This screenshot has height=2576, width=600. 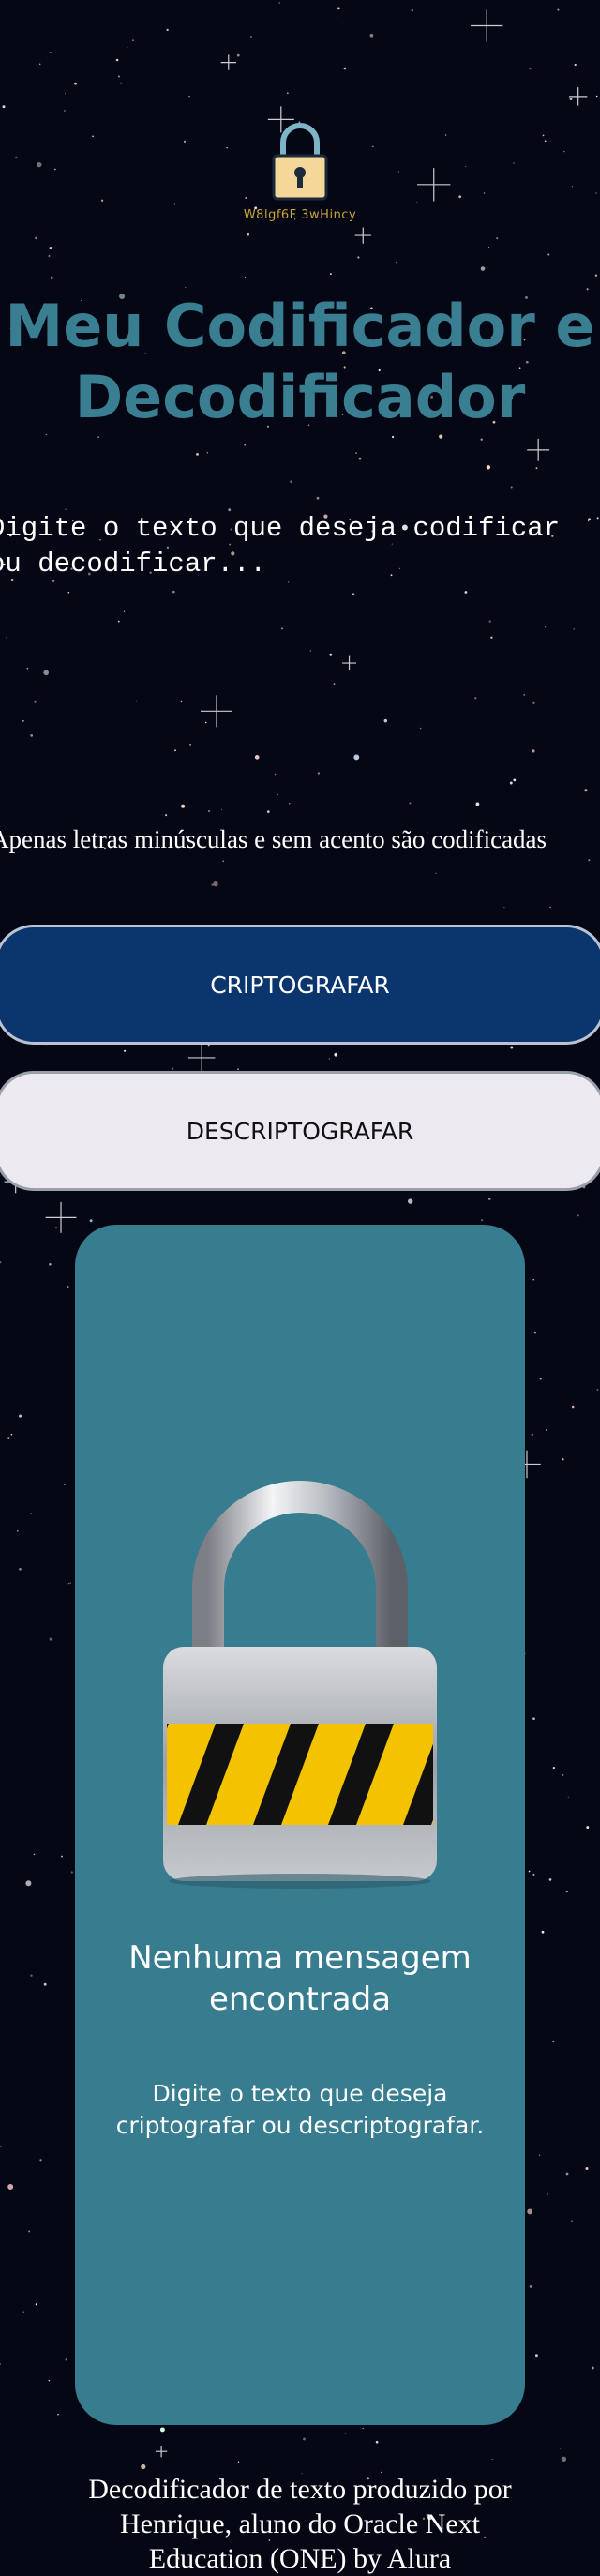 I want to click on page-title: Meu Codificador e Decodificador, so click(x=300, y=361).